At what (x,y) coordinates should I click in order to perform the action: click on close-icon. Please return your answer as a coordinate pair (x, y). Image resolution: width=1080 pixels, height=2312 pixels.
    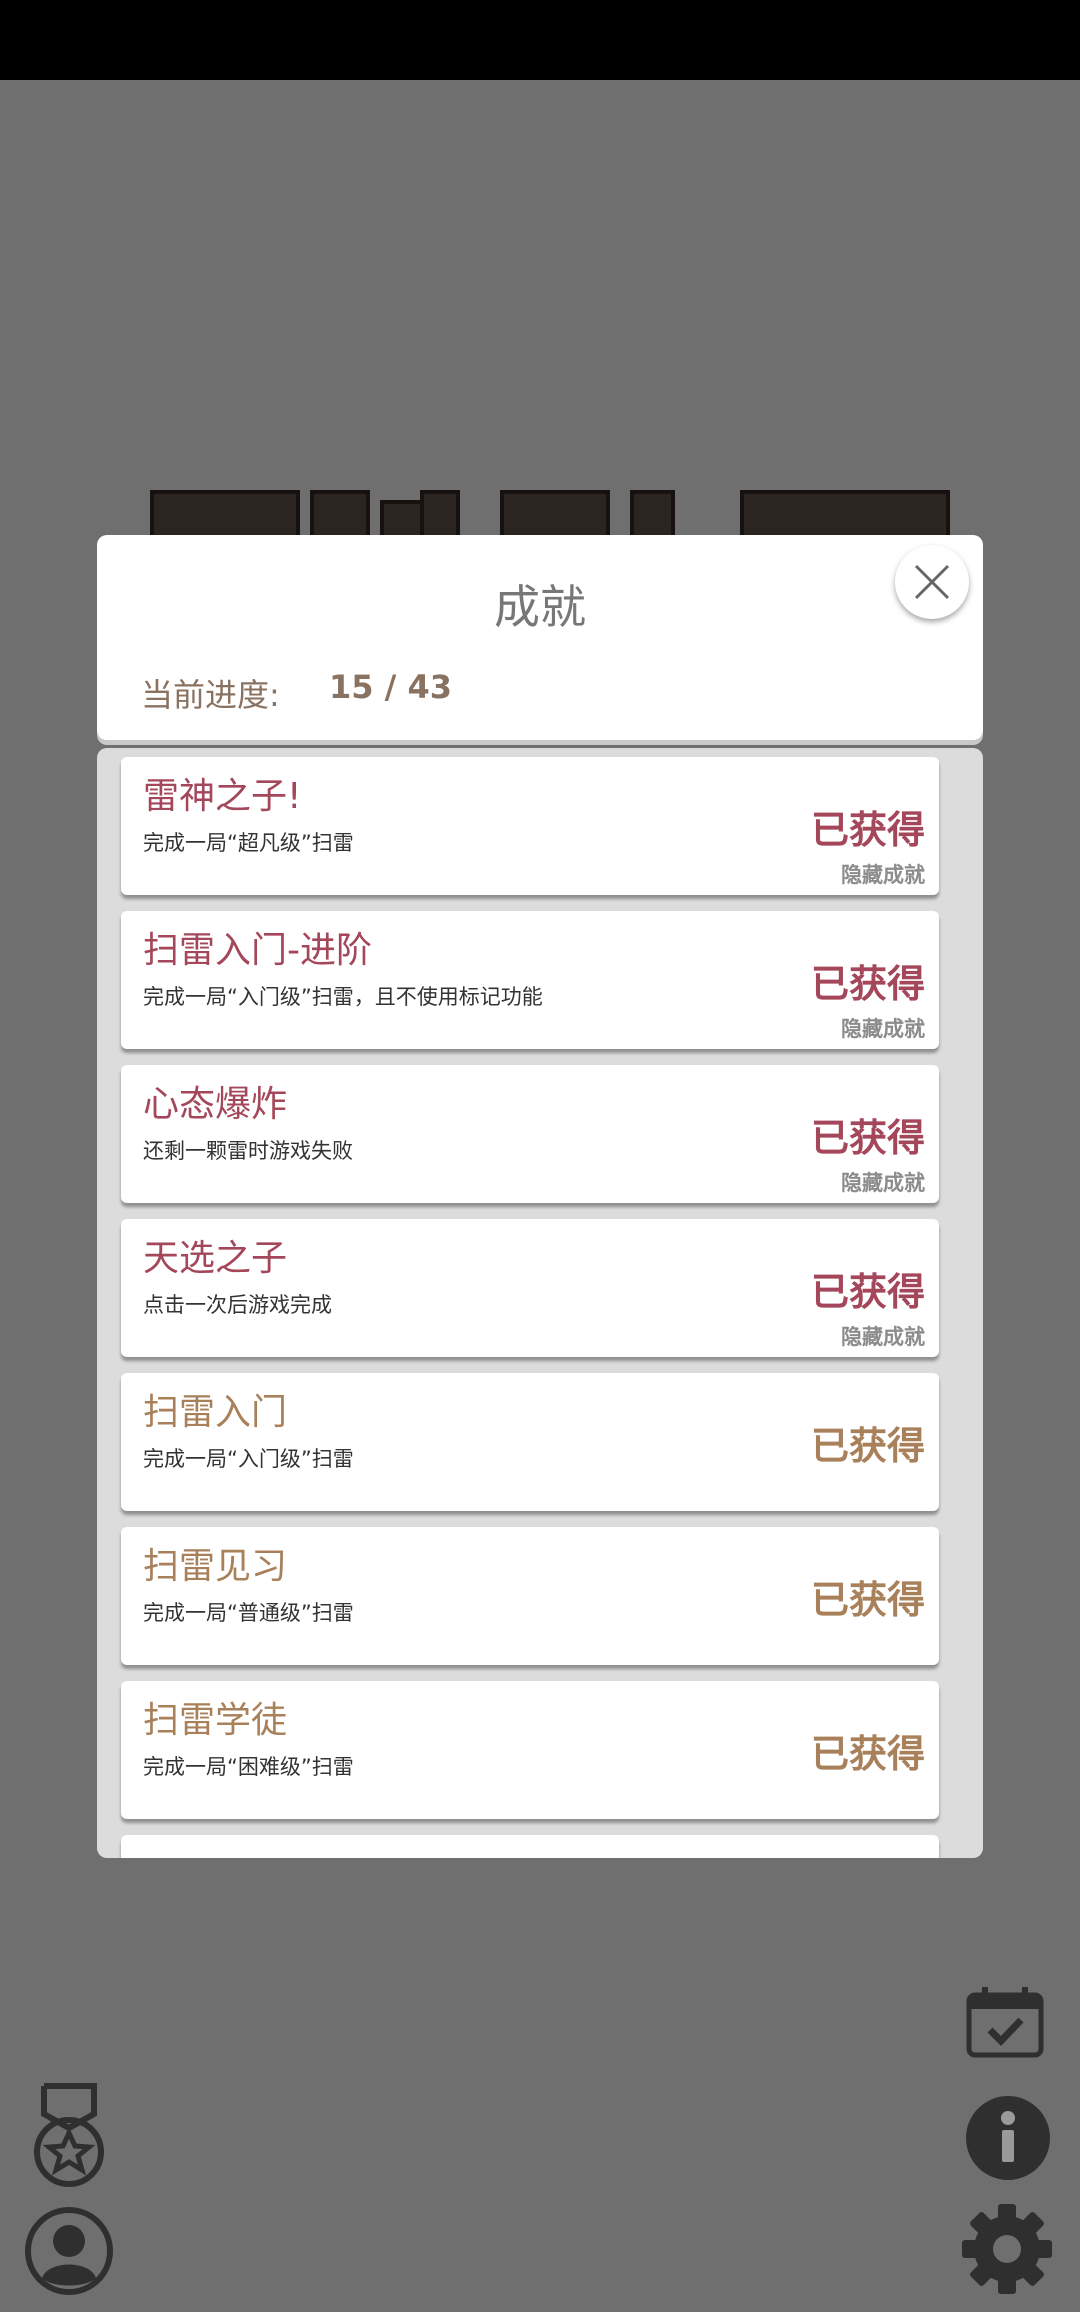
    Looking at the image, I should click on (932, 582).